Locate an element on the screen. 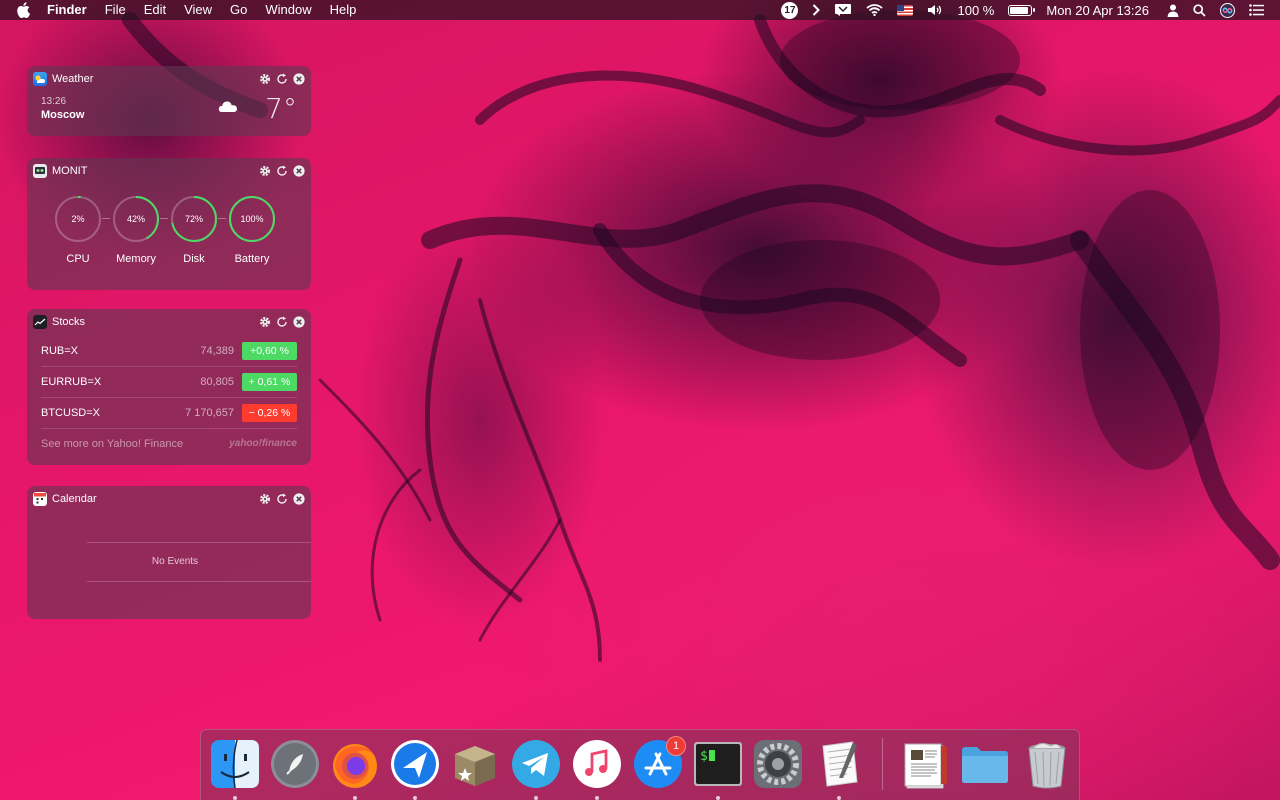  user-icon is located at coordinates (1173, 10).